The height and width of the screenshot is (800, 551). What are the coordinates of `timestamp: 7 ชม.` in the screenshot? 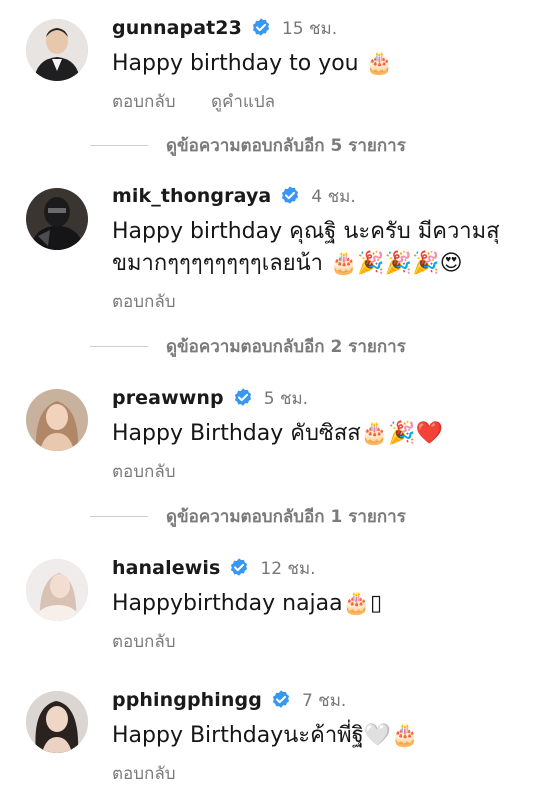 It's located at (324, 700).